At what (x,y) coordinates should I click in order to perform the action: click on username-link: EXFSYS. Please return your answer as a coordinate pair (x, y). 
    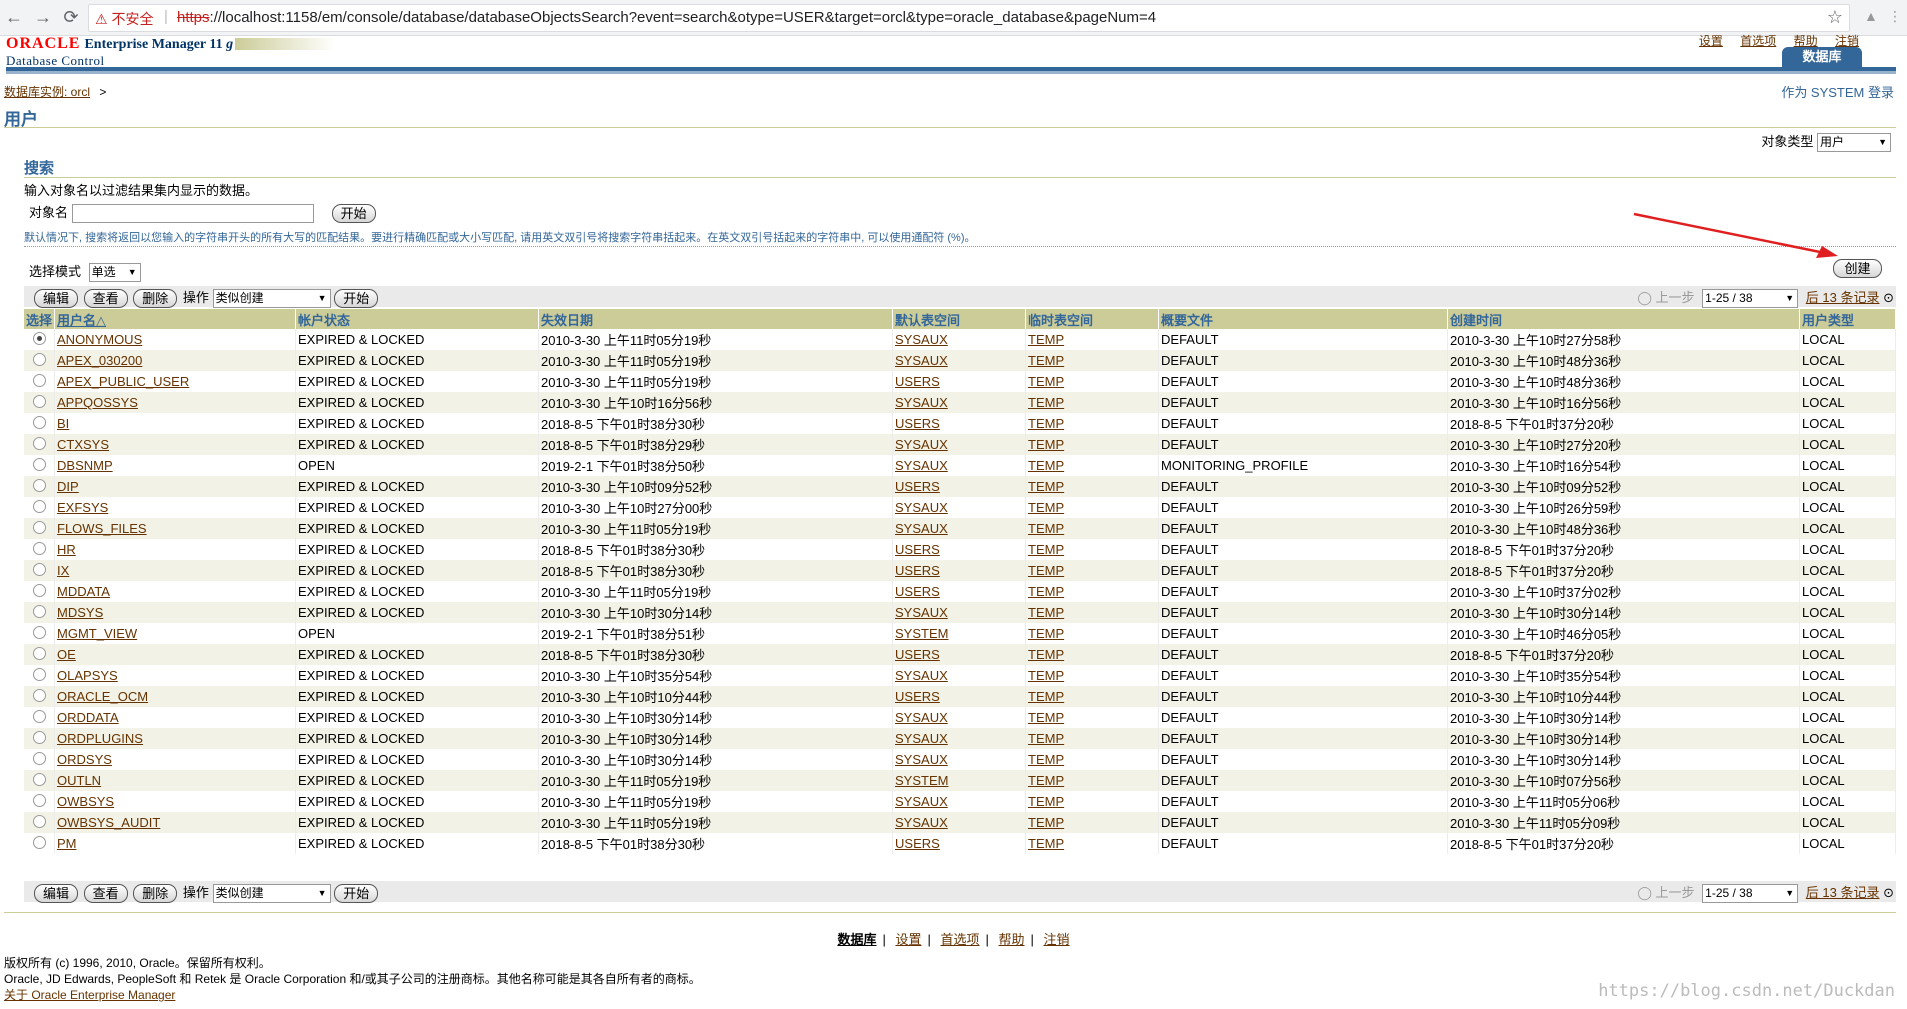
    Looking at the image, I should click on (82, 507).